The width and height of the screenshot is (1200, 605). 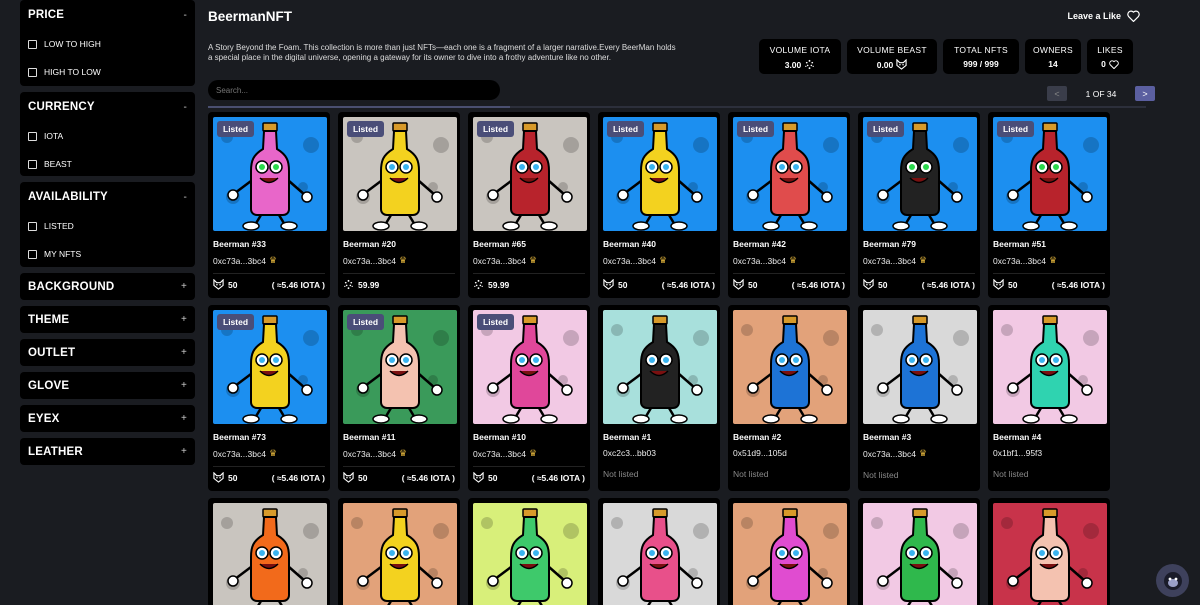 What do you see at coordinates (1103, 16) in the screenshot?
I see `leave-like-button: Leave a Like` at bounding box center [1103, 16].